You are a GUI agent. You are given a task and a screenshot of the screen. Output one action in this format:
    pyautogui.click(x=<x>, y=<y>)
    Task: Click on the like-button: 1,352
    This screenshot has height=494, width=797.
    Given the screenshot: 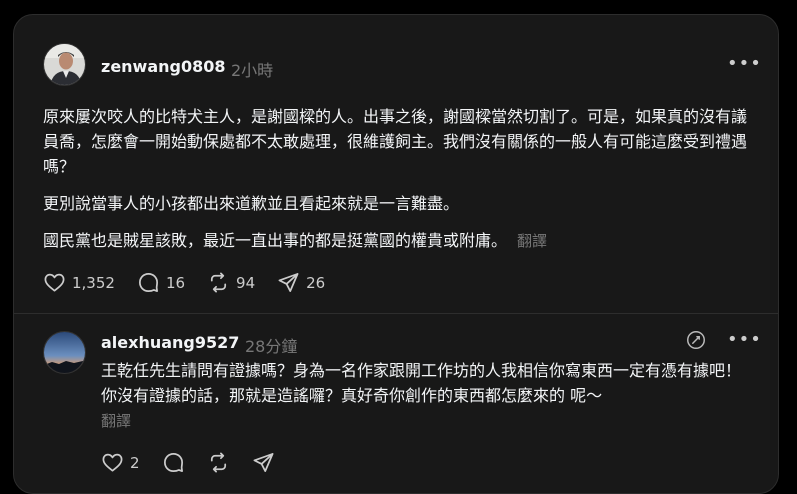 What is the action you would take?
    pyautogui.click(x=79, y=282)
    